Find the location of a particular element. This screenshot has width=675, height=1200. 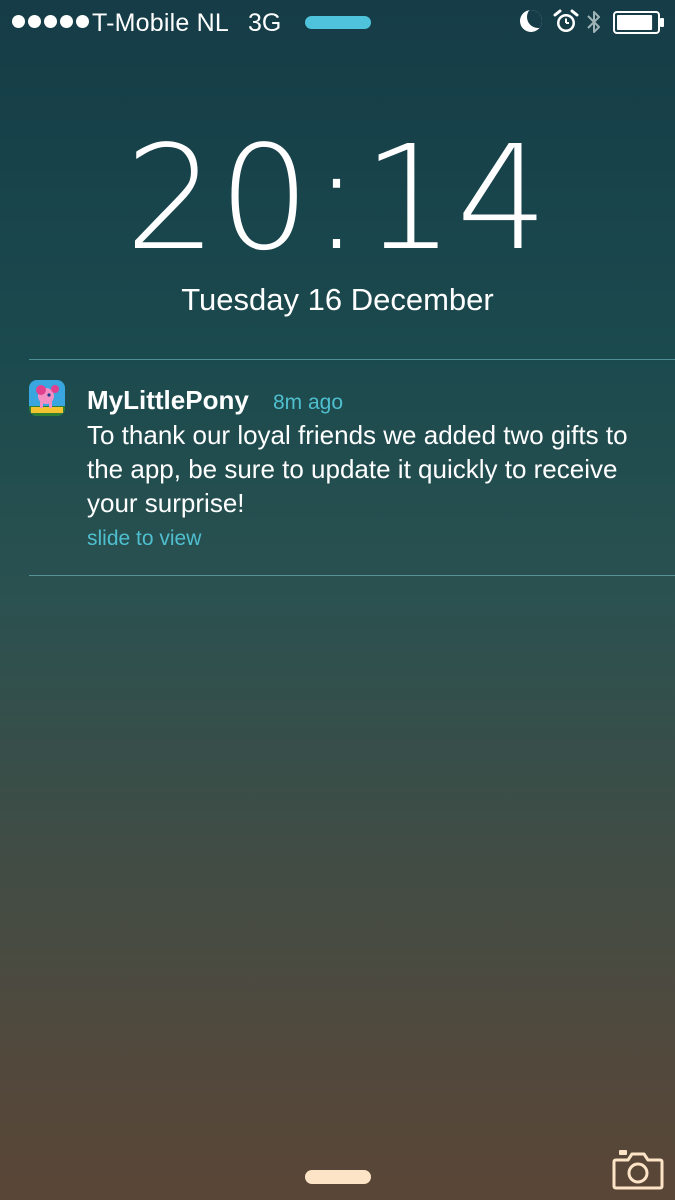

lock-screen-clock: 20:14 is located at coordinates (337, 198).